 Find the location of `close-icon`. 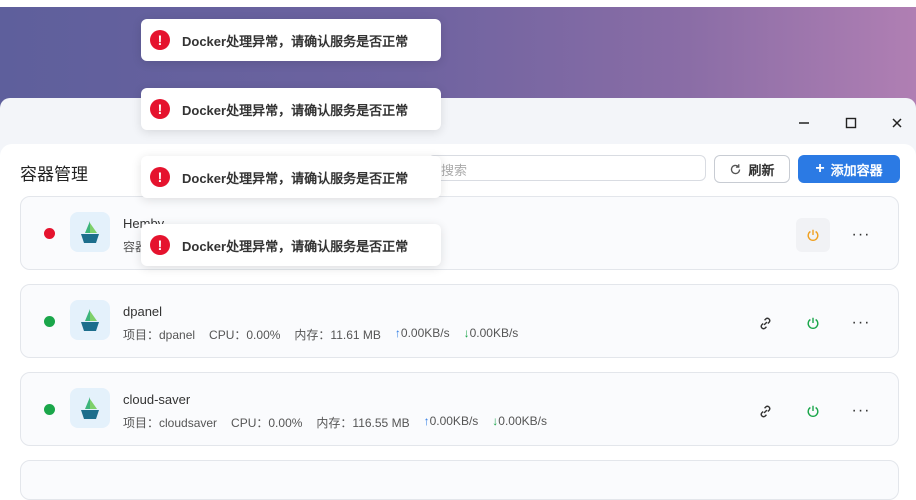

close-icon is located at coordinates (897, 123).